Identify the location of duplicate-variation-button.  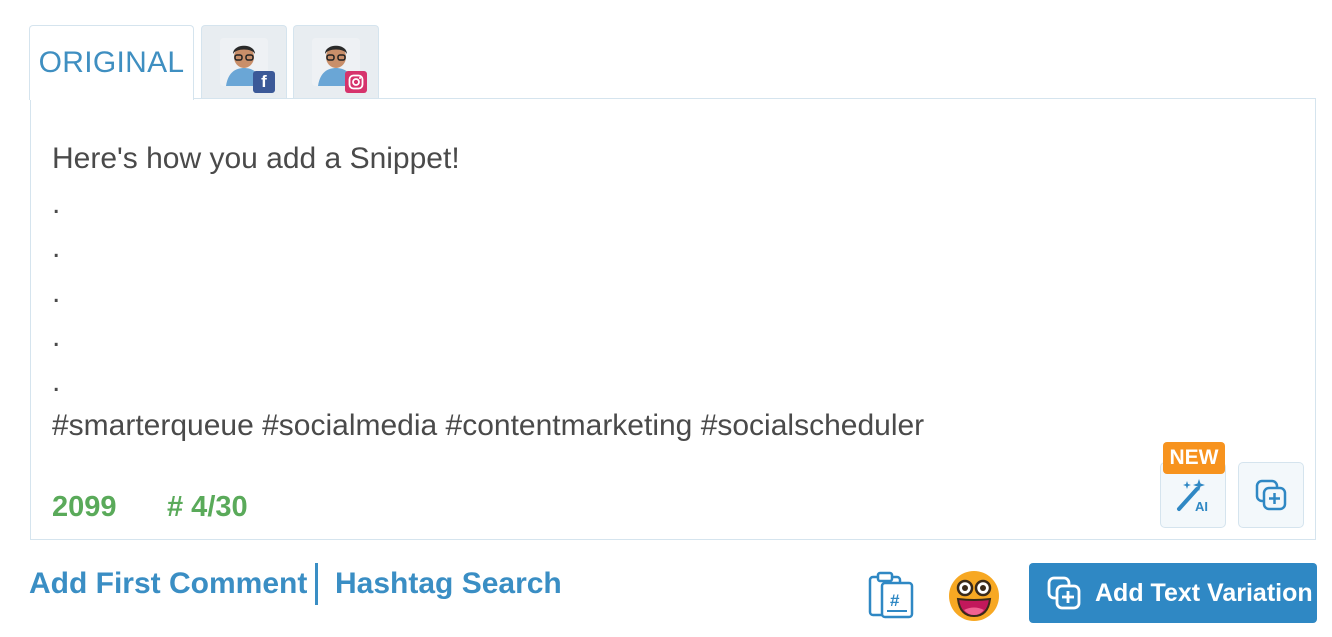
(1271, 495).